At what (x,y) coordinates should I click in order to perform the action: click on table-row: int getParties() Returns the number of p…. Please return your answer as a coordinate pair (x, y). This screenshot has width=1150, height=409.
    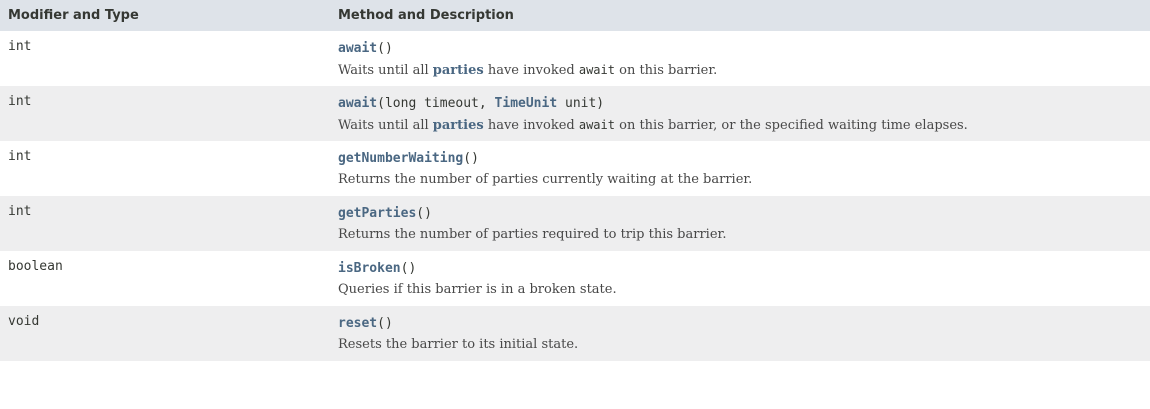
    Looking at the image, I should click on (575, 223).